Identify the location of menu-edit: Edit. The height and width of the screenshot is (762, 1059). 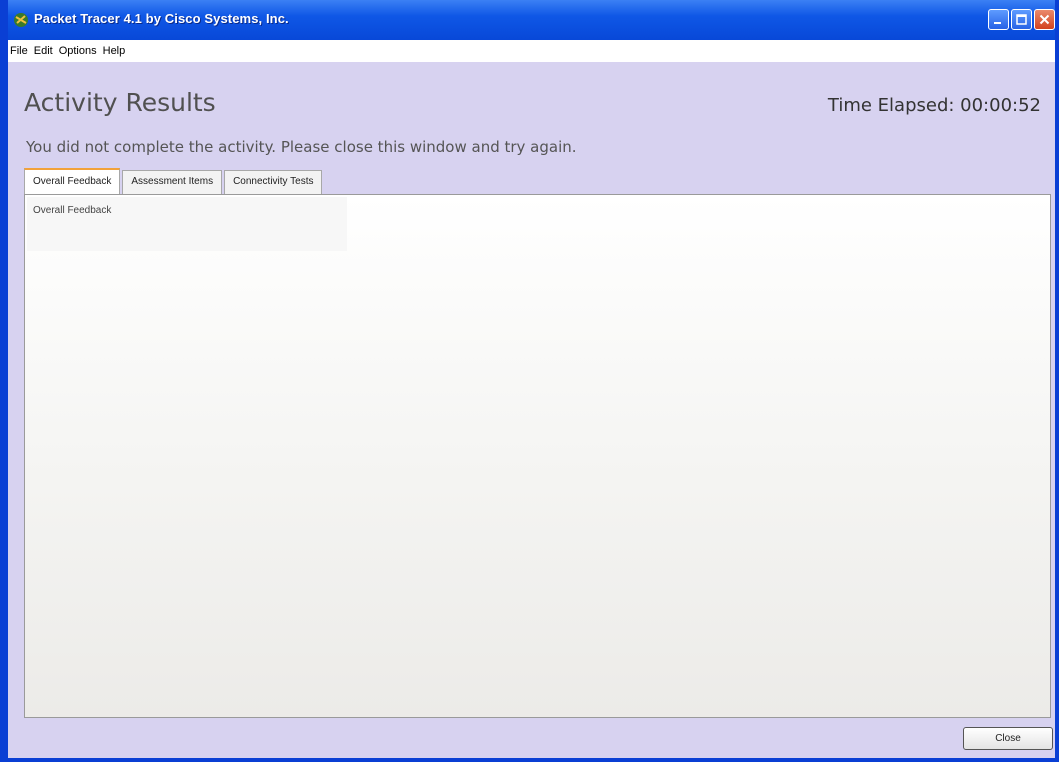
(43, 51).